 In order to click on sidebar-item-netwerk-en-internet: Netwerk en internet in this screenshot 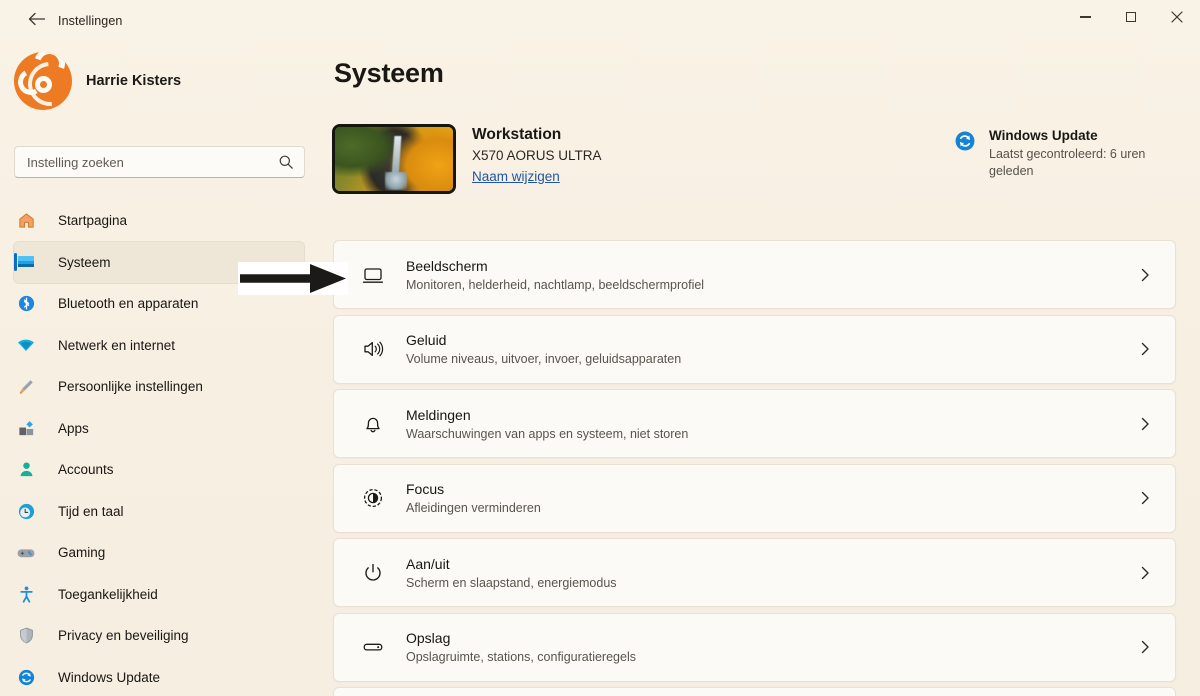, I will do `click(159, 346)`.